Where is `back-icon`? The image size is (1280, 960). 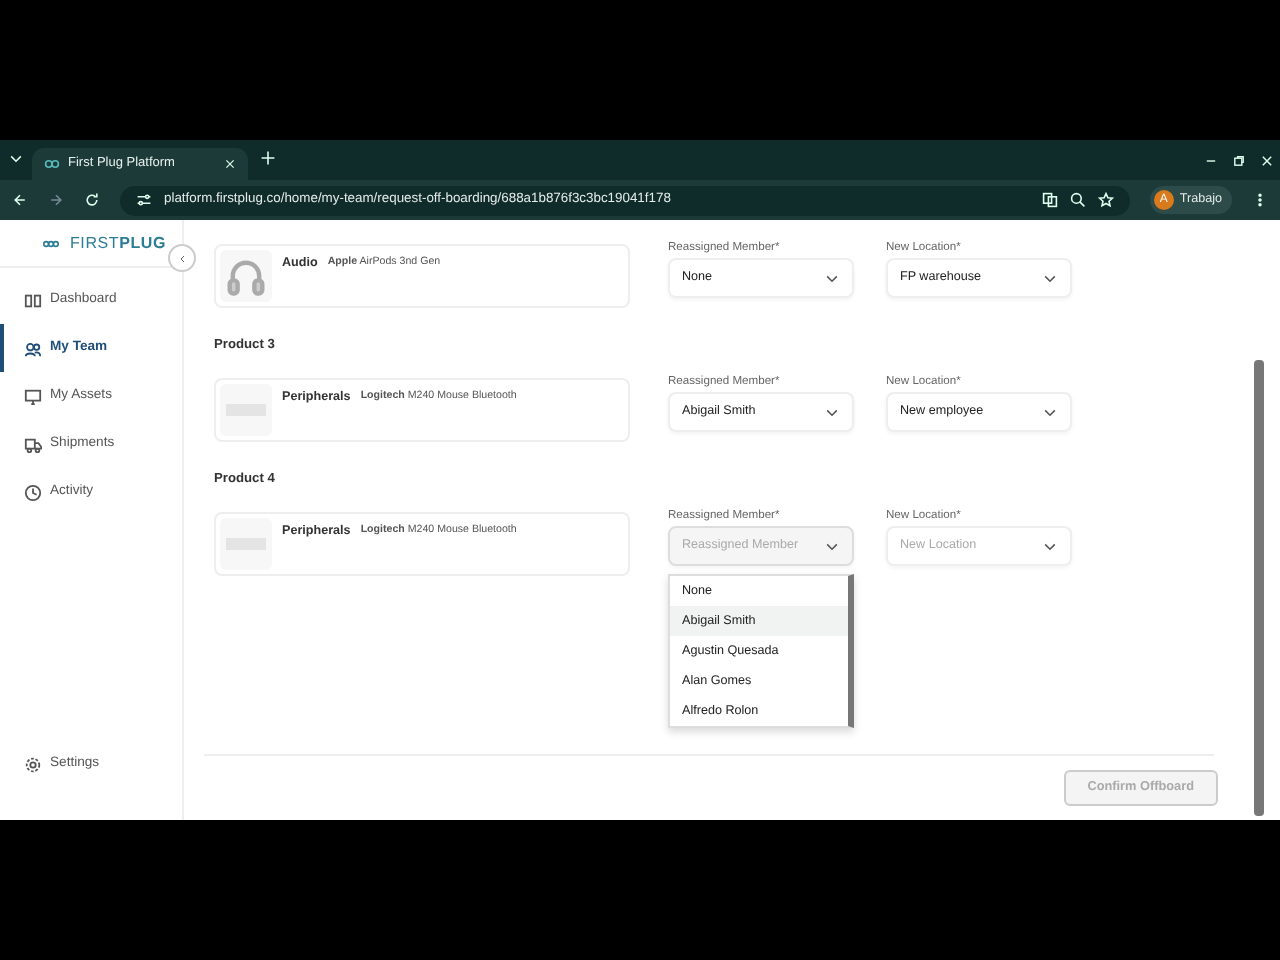
back-icon is located at coordinates (20, 200).